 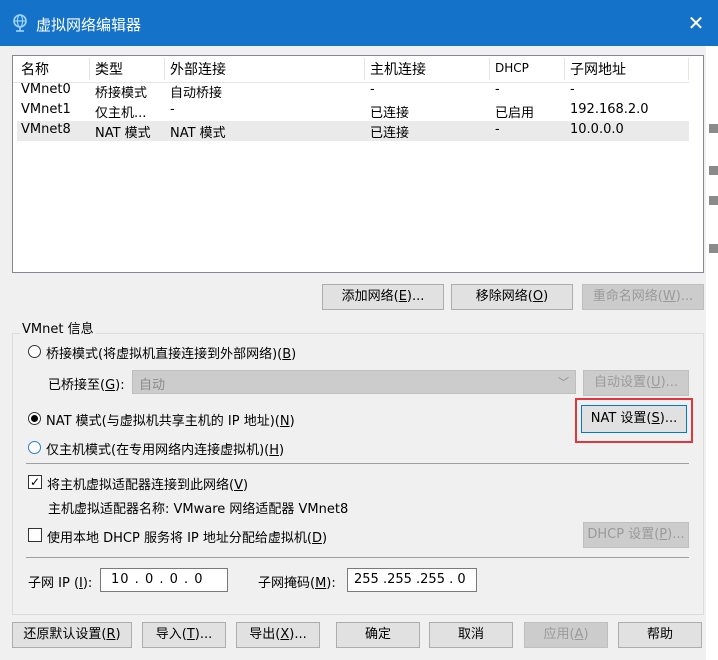 What do you see at coordinates (712, 353) in the screenshot?
I see `background-window-strip` at bounding box center [712, 353].